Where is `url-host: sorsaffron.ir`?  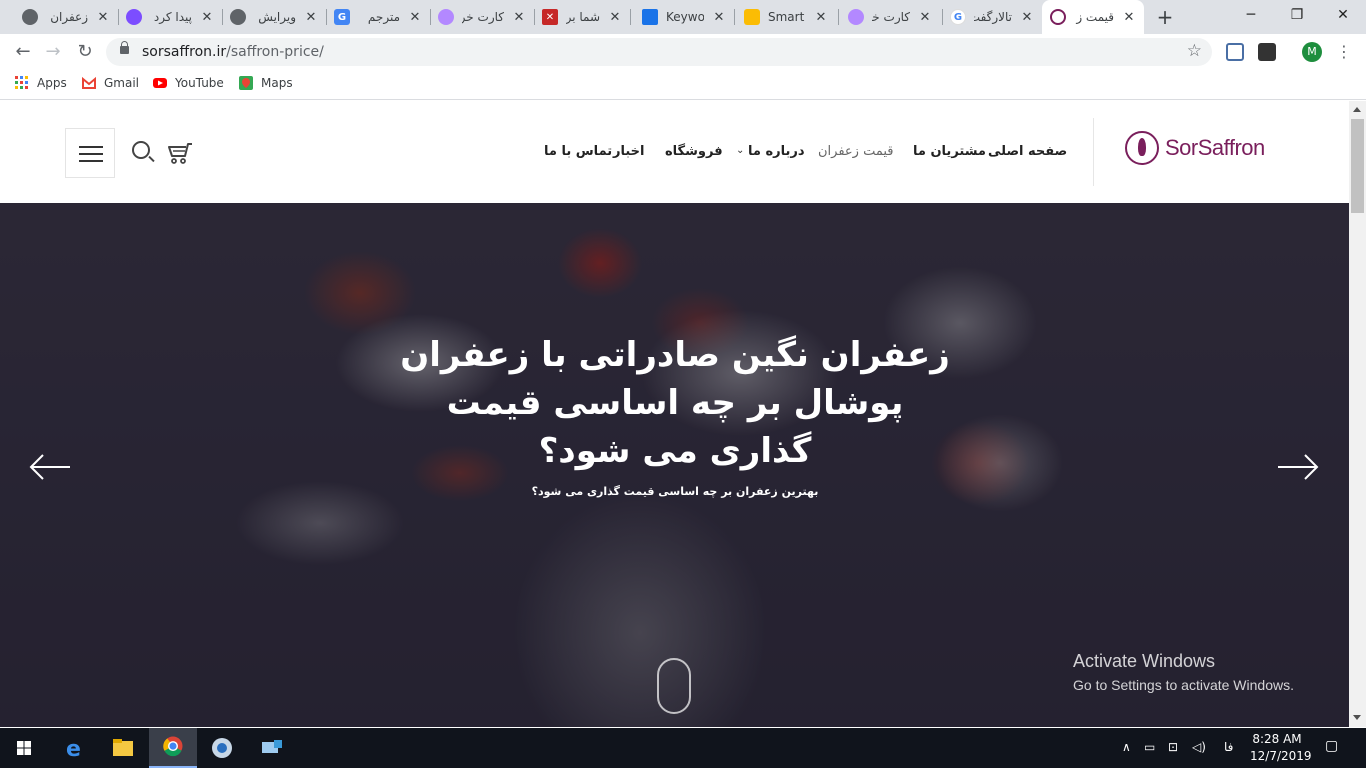 url-host: sorsaffron.ir is located at coordinates (184, 52).